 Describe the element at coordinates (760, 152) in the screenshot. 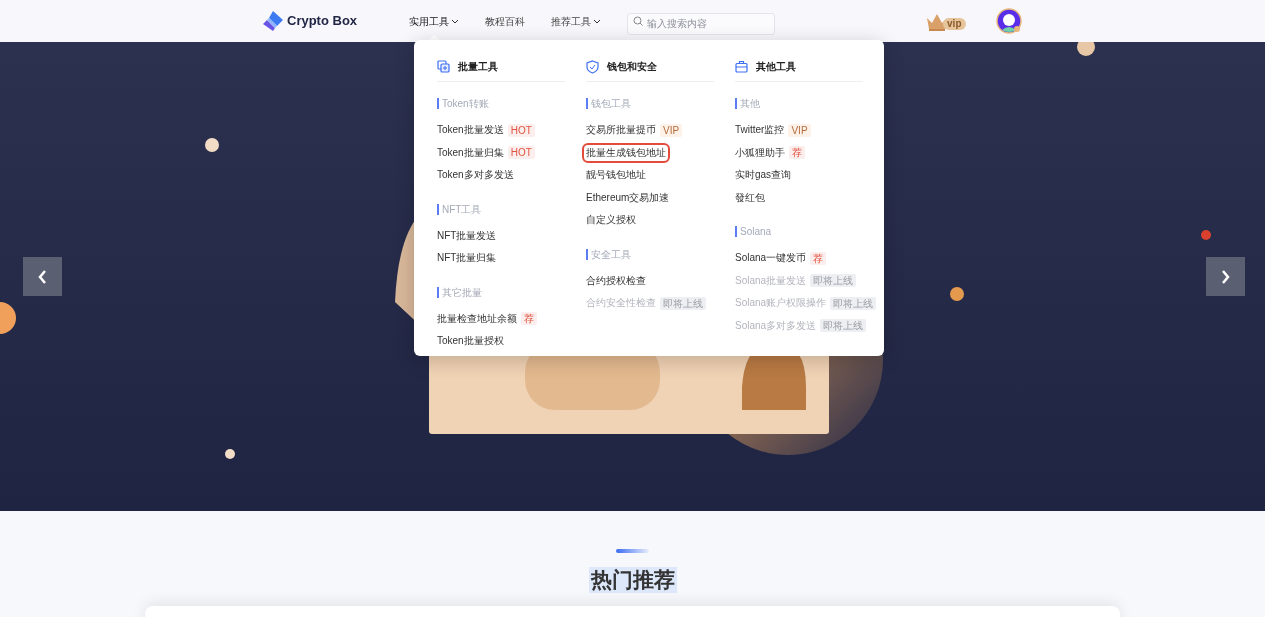

I see `menu-item: 小狐狸助手` at that location.